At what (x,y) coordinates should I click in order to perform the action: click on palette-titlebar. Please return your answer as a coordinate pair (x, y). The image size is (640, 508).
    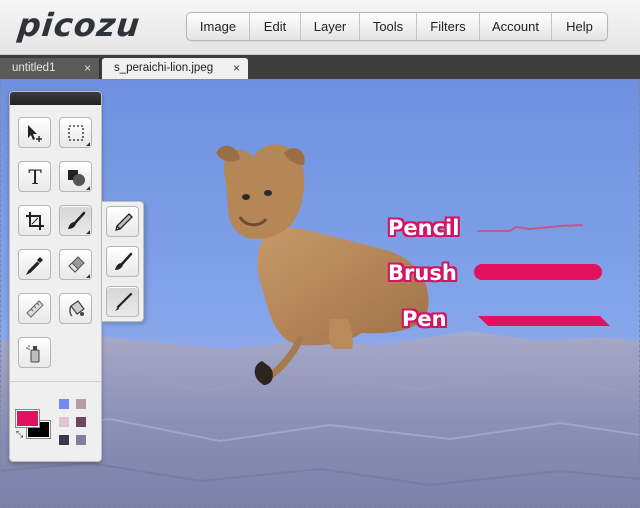
    Looking at the image, I should click on (55, 98).